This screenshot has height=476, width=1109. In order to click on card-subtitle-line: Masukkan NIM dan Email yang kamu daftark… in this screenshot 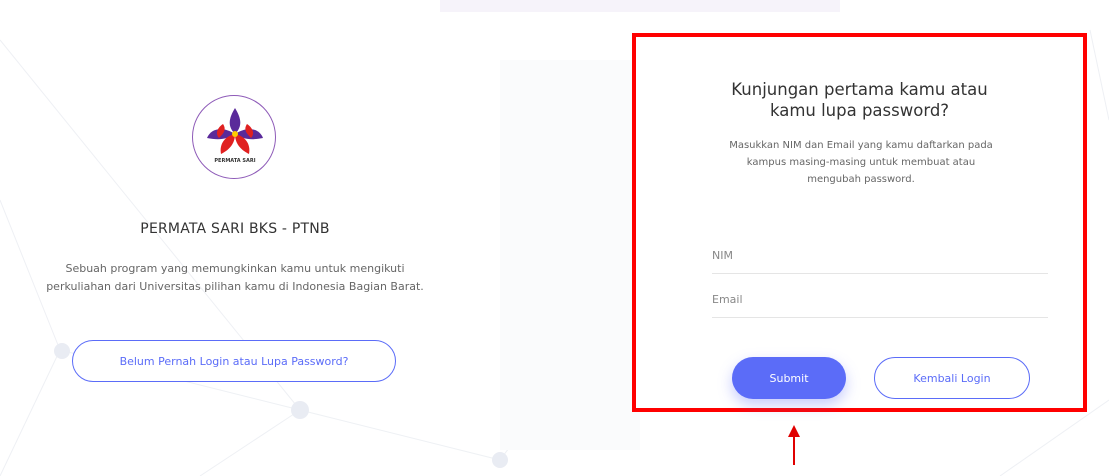, I will do `click(861, 145)`.